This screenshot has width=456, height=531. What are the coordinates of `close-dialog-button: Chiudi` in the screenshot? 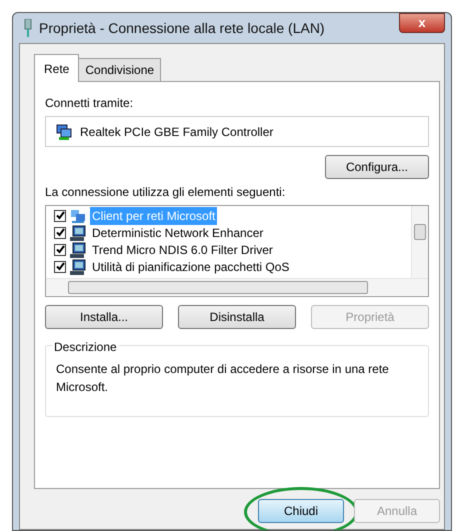 It's located at (301, 511).